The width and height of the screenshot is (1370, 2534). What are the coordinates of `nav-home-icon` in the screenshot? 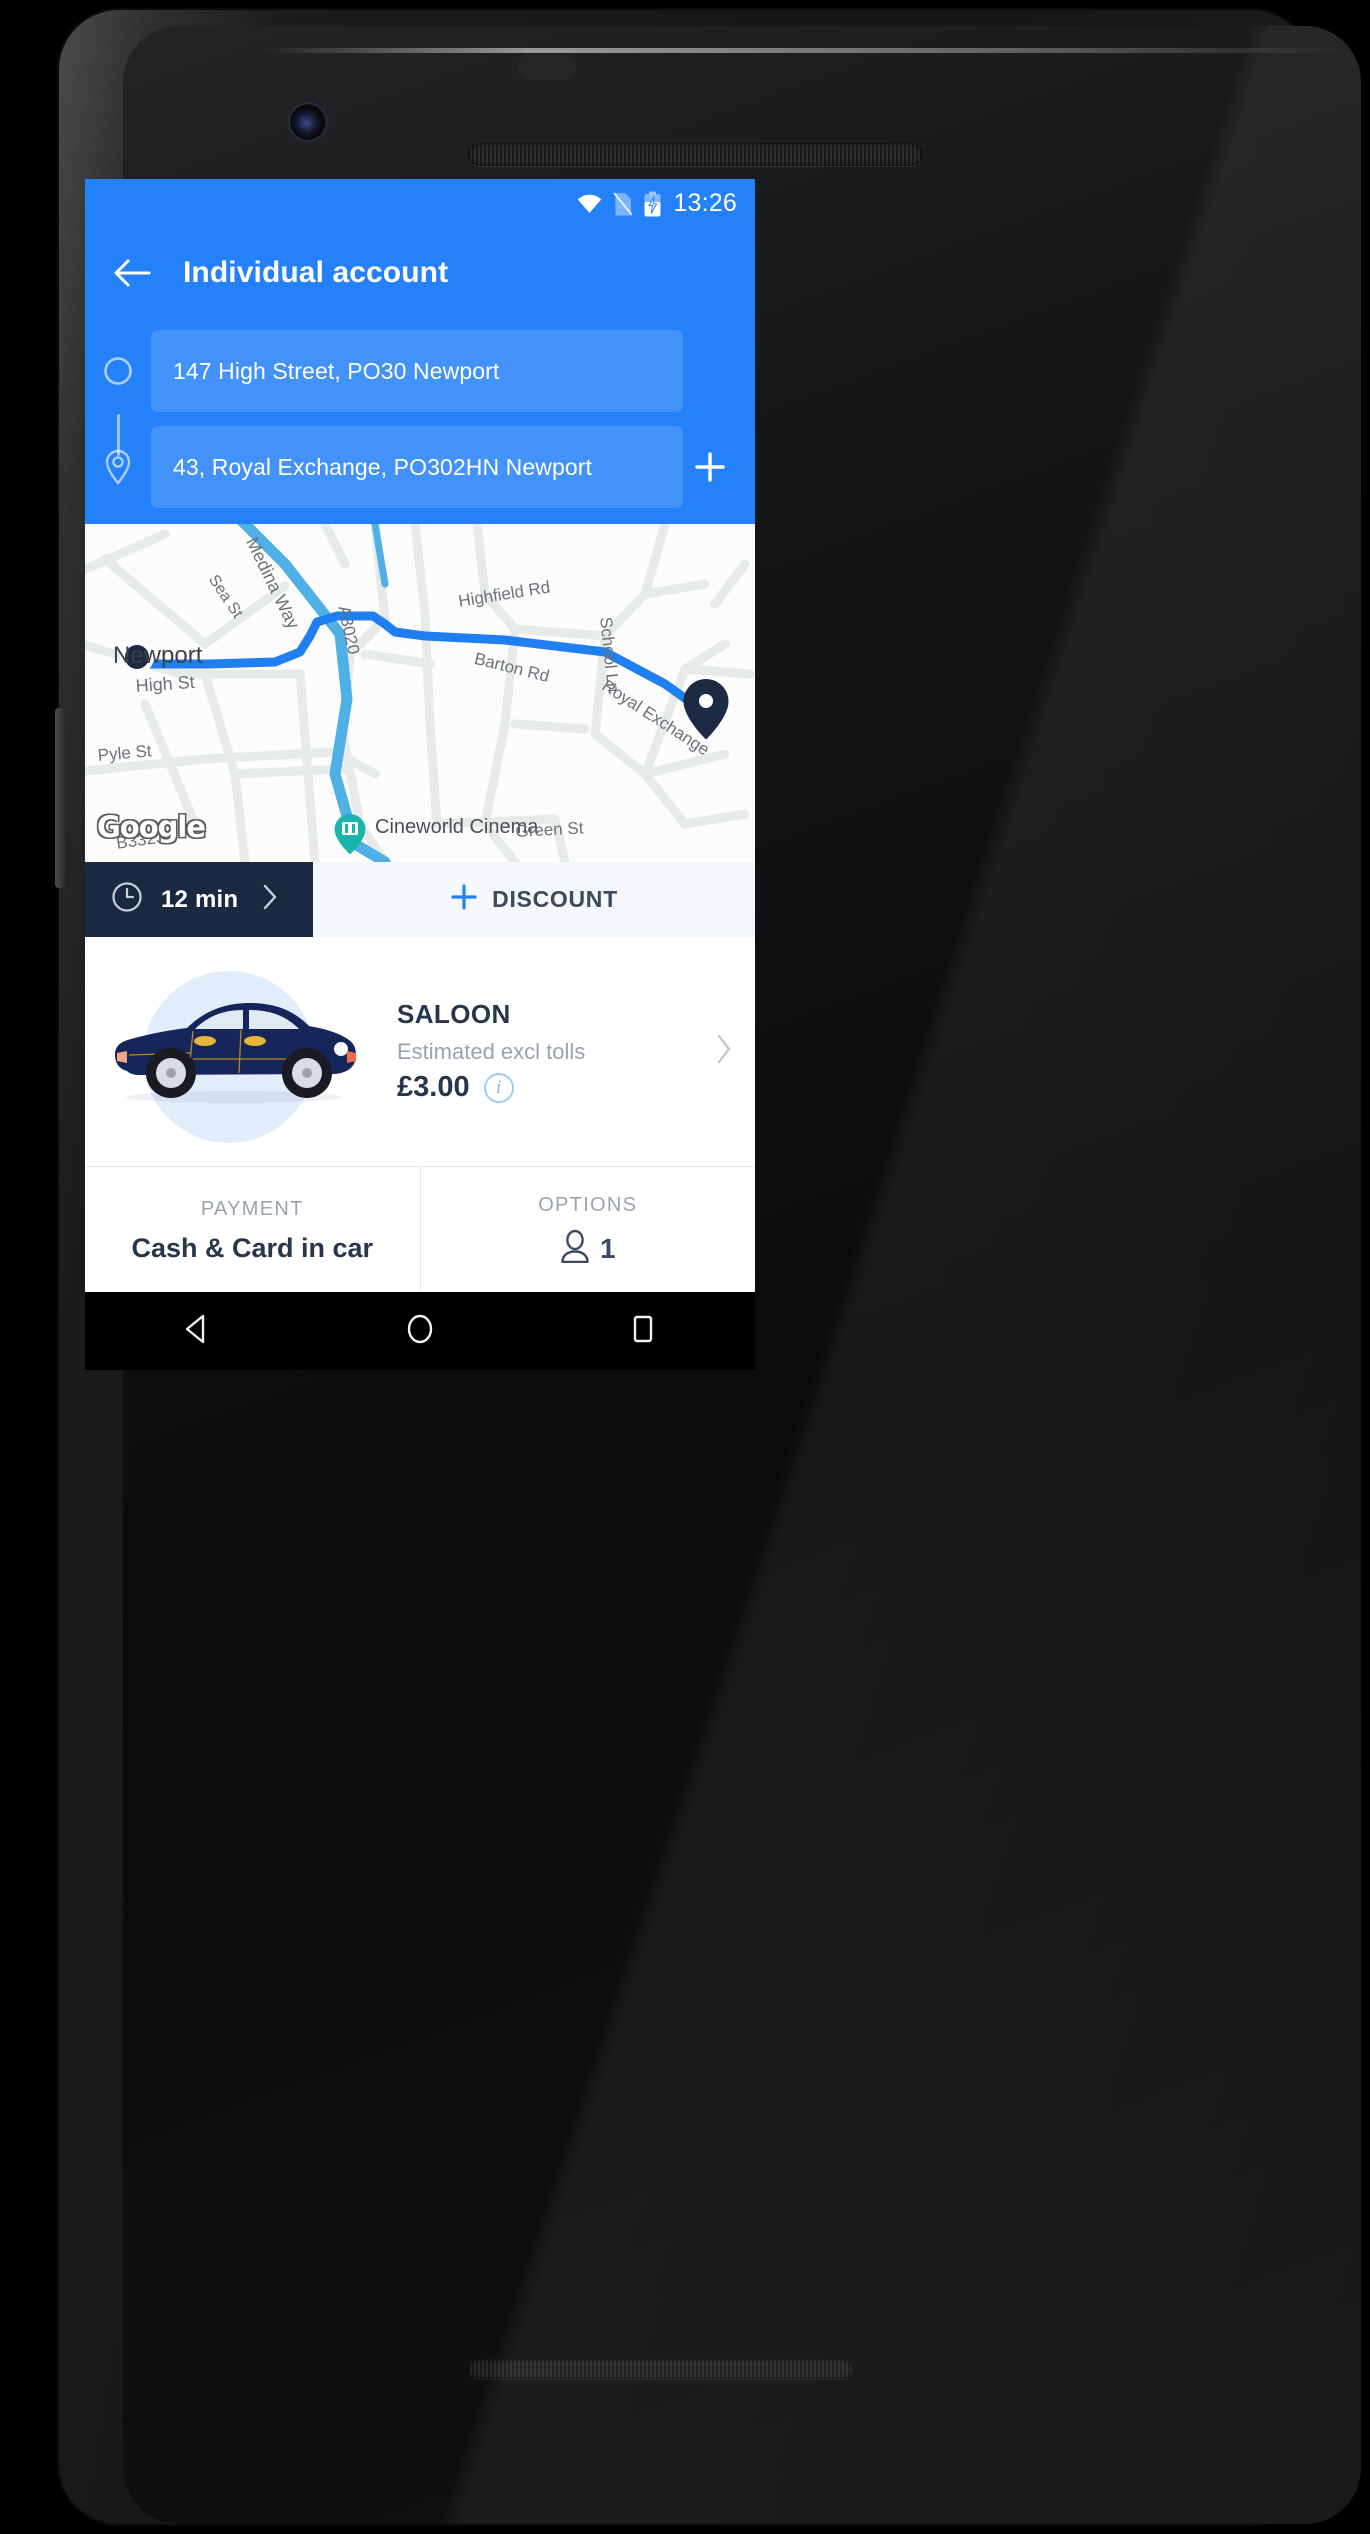 It's located at (420, 1331).